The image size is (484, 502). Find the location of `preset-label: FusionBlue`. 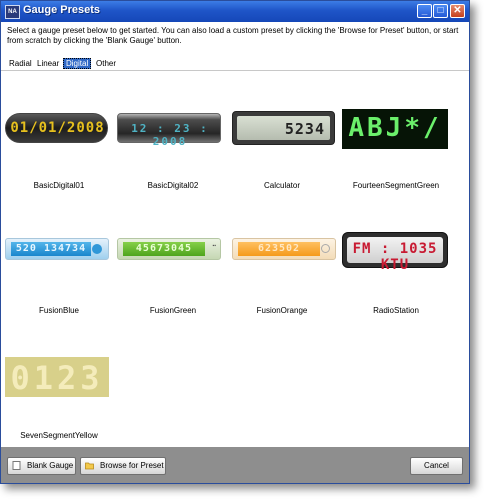

preset-label: FusionBlue is located at coordinates (59, 310).